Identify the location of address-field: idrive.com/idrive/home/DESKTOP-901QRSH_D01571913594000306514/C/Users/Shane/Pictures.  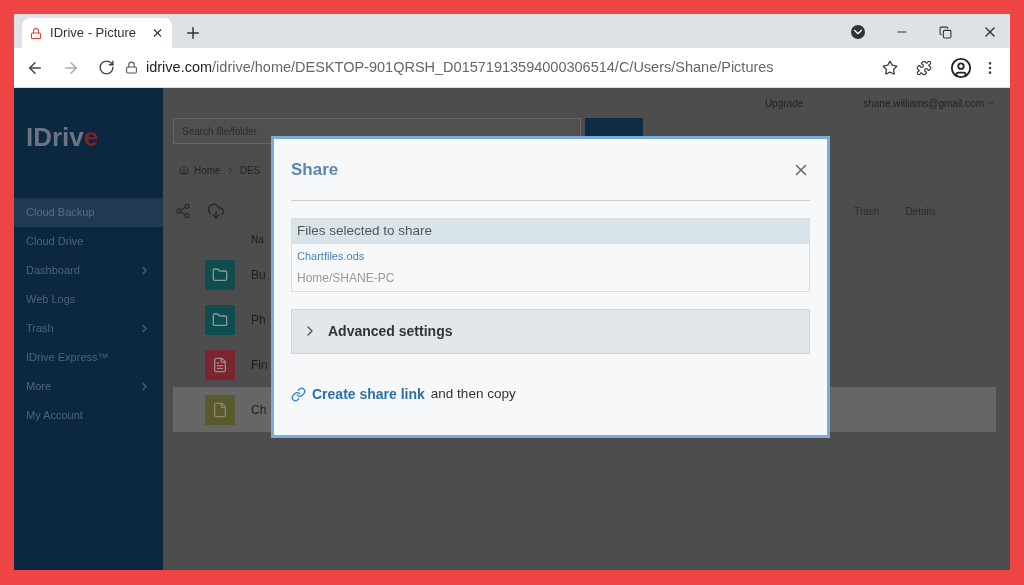
(460, 67).